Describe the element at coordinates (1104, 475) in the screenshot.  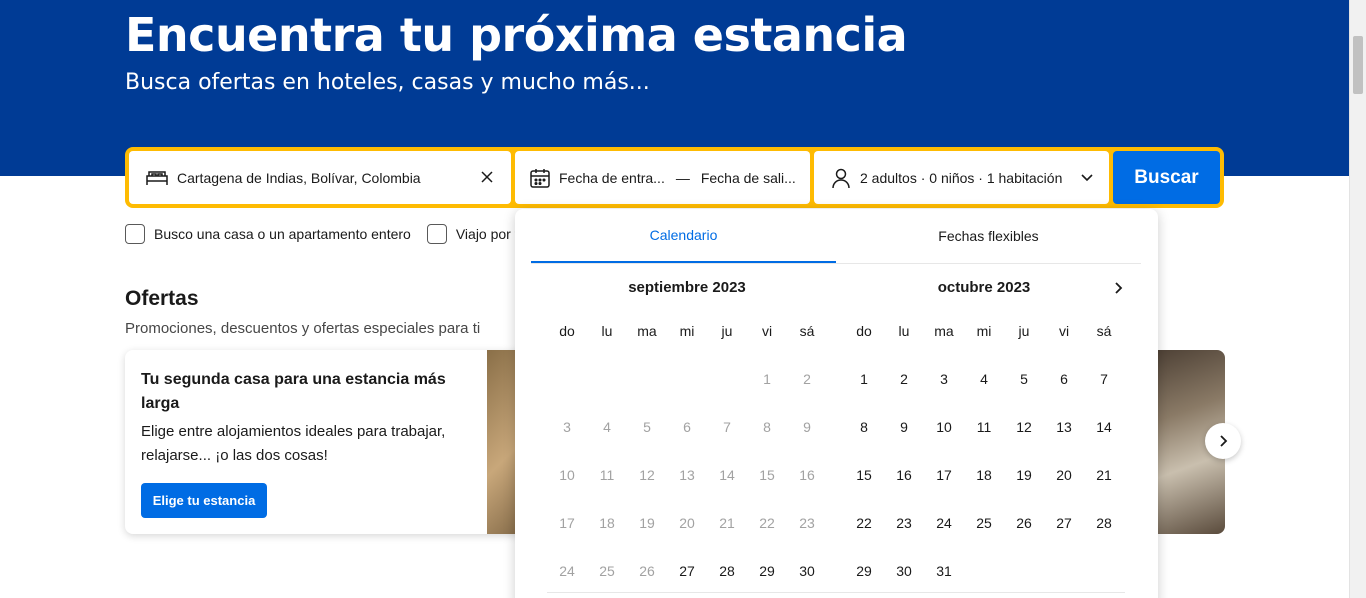
I see `calendar-day: 21` at that location.